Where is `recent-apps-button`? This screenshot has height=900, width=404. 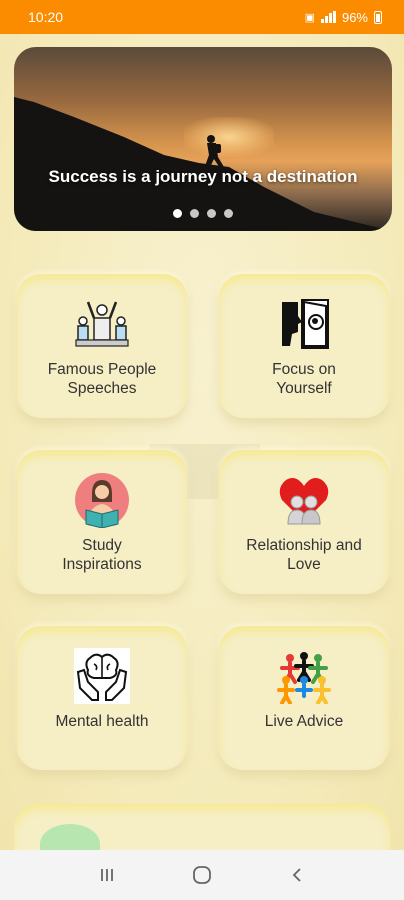 recent-apps-button is located at coordinates (107, 875).